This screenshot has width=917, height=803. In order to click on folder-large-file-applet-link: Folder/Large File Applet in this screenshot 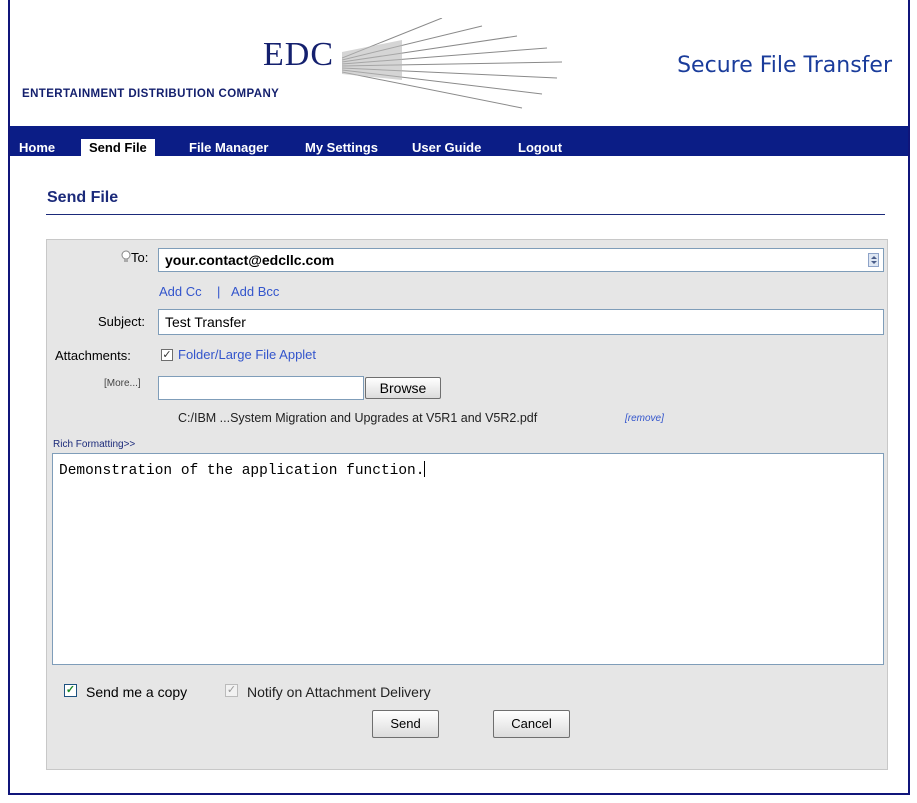, I will do `click(247, 354)`.